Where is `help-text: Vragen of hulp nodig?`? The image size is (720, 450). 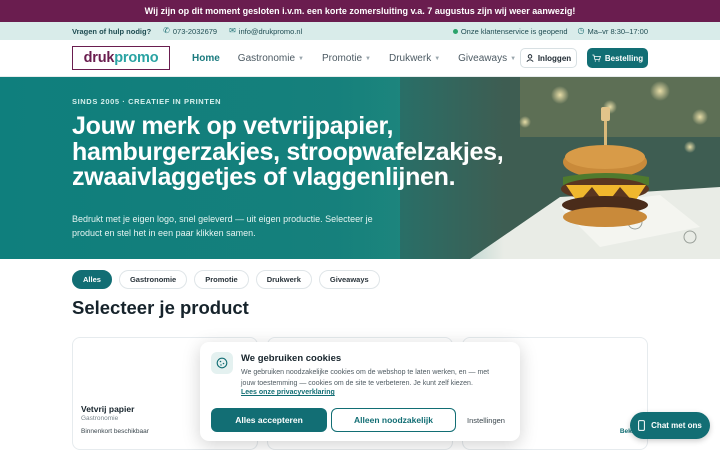 help-text: Vragen of hulp nodig? is located at coordinates (112, 31).